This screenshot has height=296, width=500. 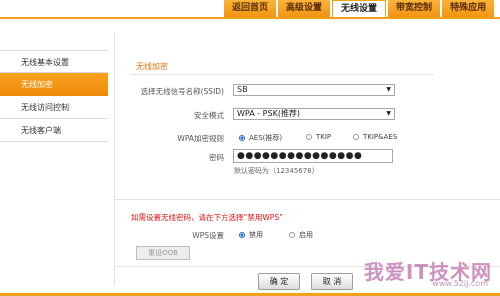 I want to click on wps-enable-option: 启用, so click(x=301, y=235).